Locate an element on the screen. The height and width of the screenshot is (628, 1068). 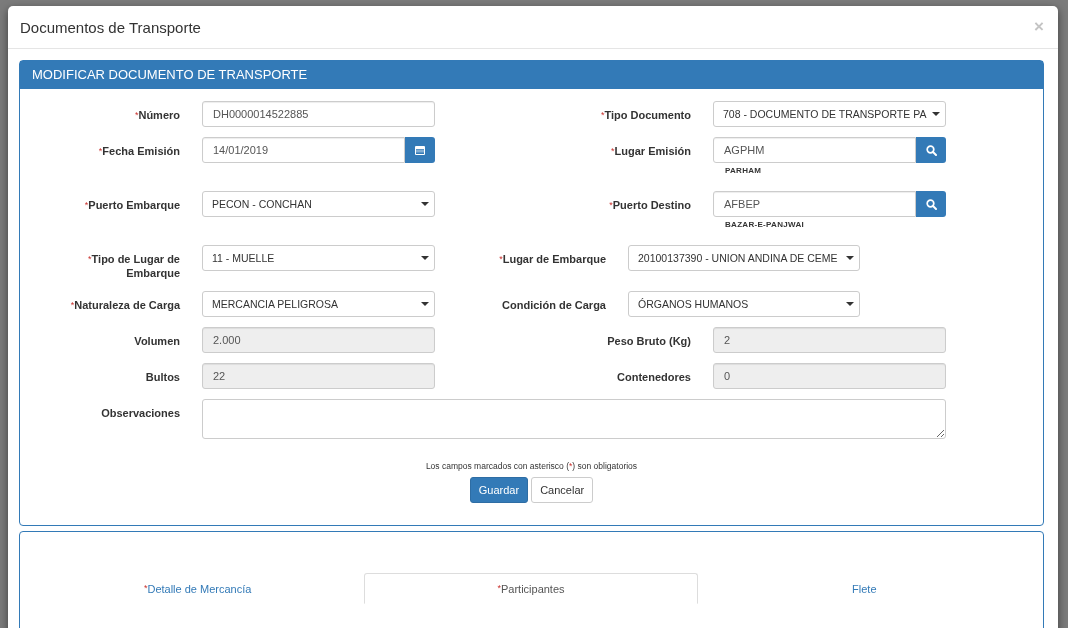
calendar-icon is located at coordinates (420, 150).